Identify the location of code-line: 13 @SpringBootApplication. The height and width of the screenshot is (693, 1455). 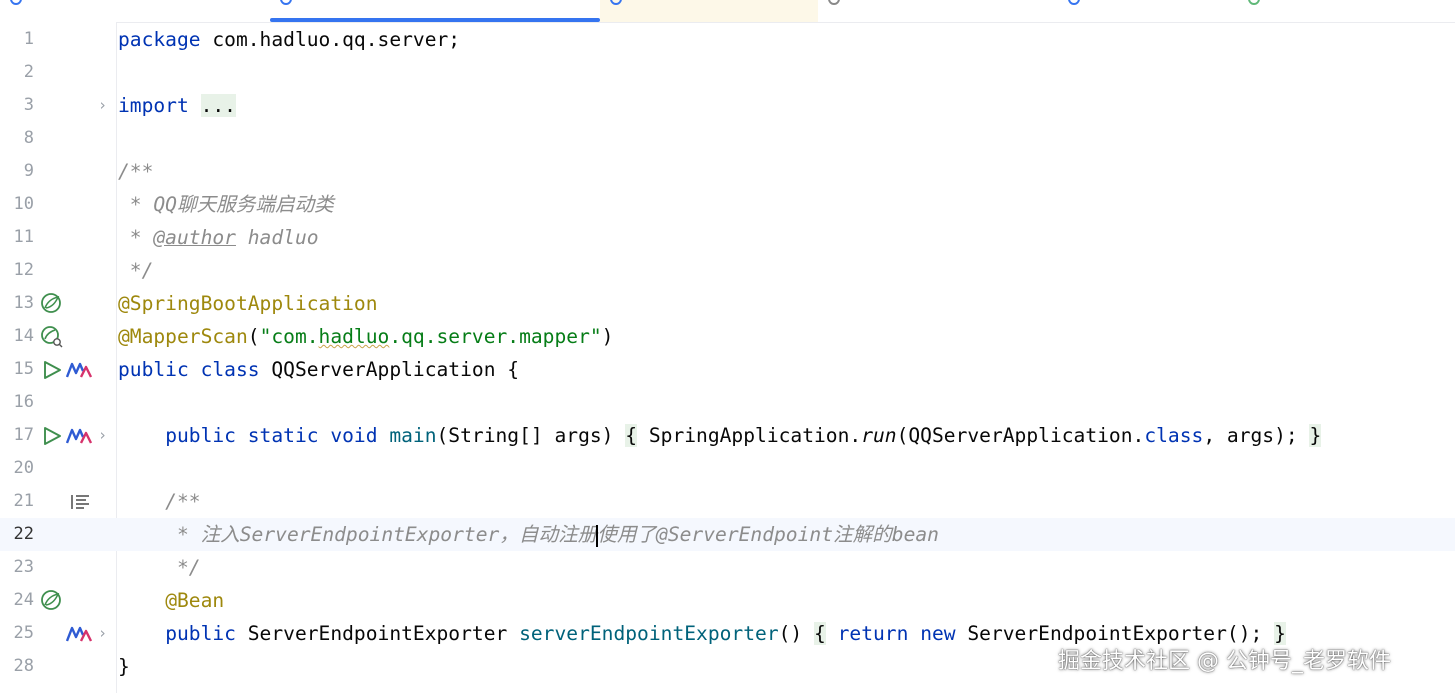
(727, 303).